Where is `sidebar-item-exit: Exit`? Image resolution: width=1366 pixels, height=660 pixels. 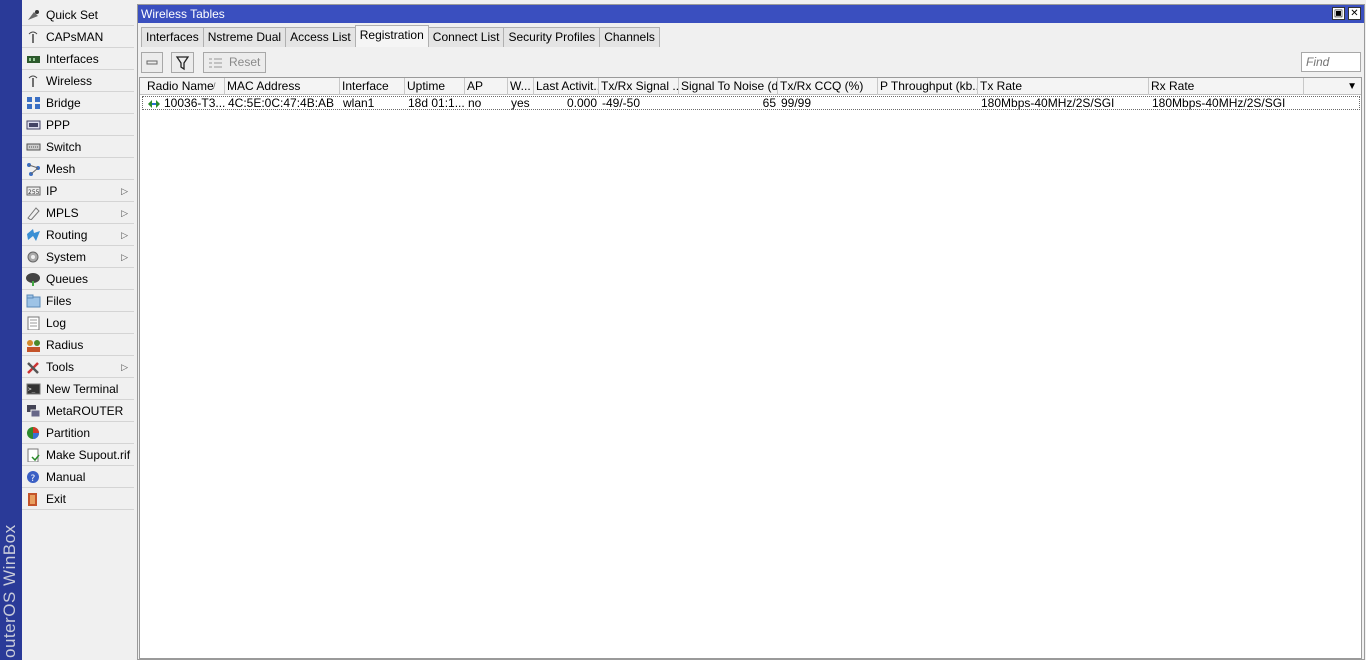 sidebar-item-exit: Exit is located at coordinates (78, 499).